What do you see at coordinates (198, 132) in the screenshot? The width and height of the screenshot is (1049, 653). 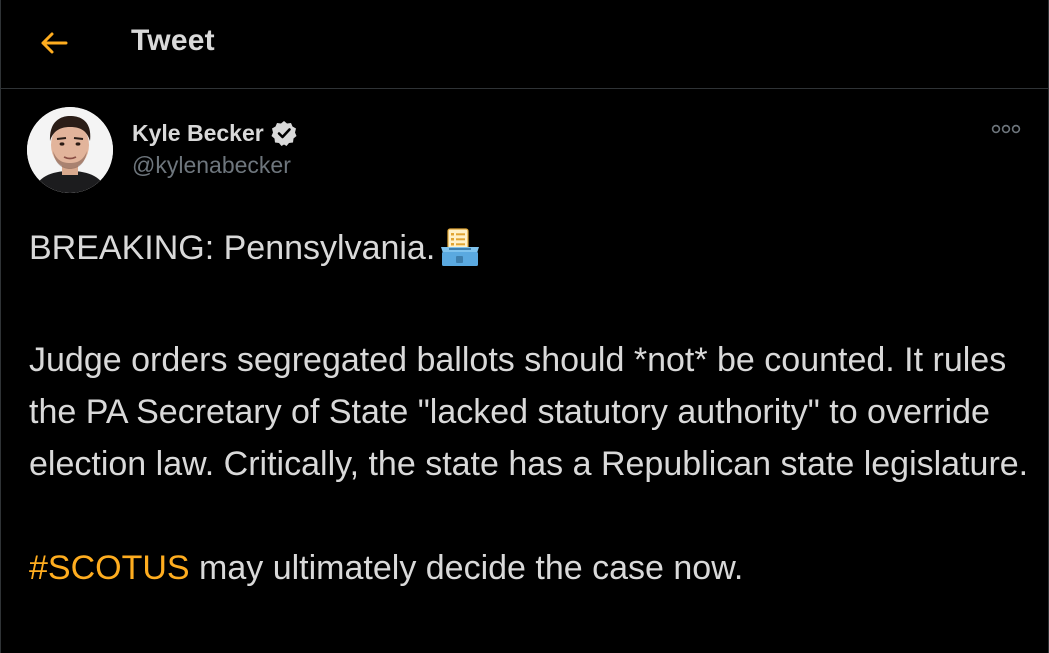 I see `author-name-text: Kyle Becker` at bounding box center [198, 132].